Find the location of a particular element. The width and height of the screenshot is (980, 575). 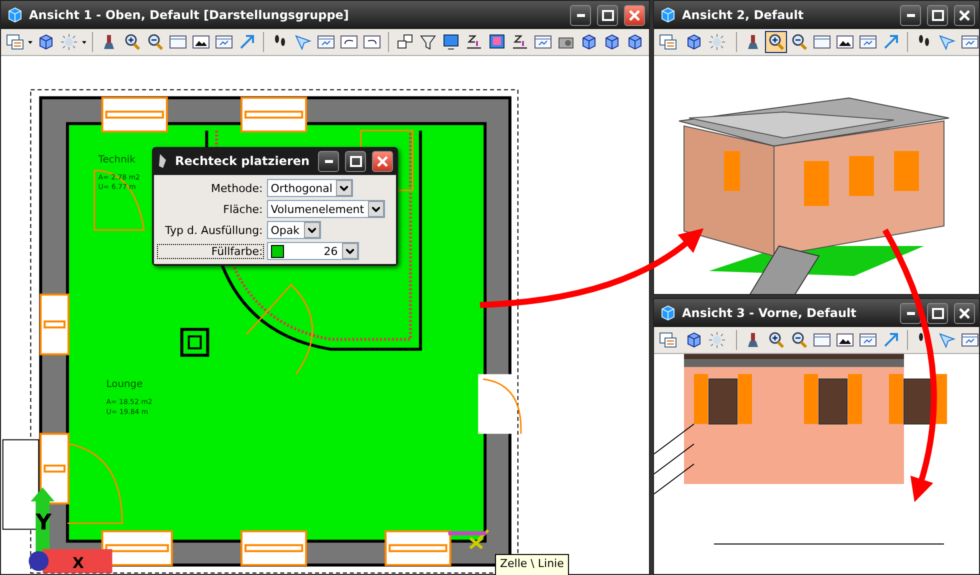

dropdown: Volumenelement is located at coordinates (326, 209).